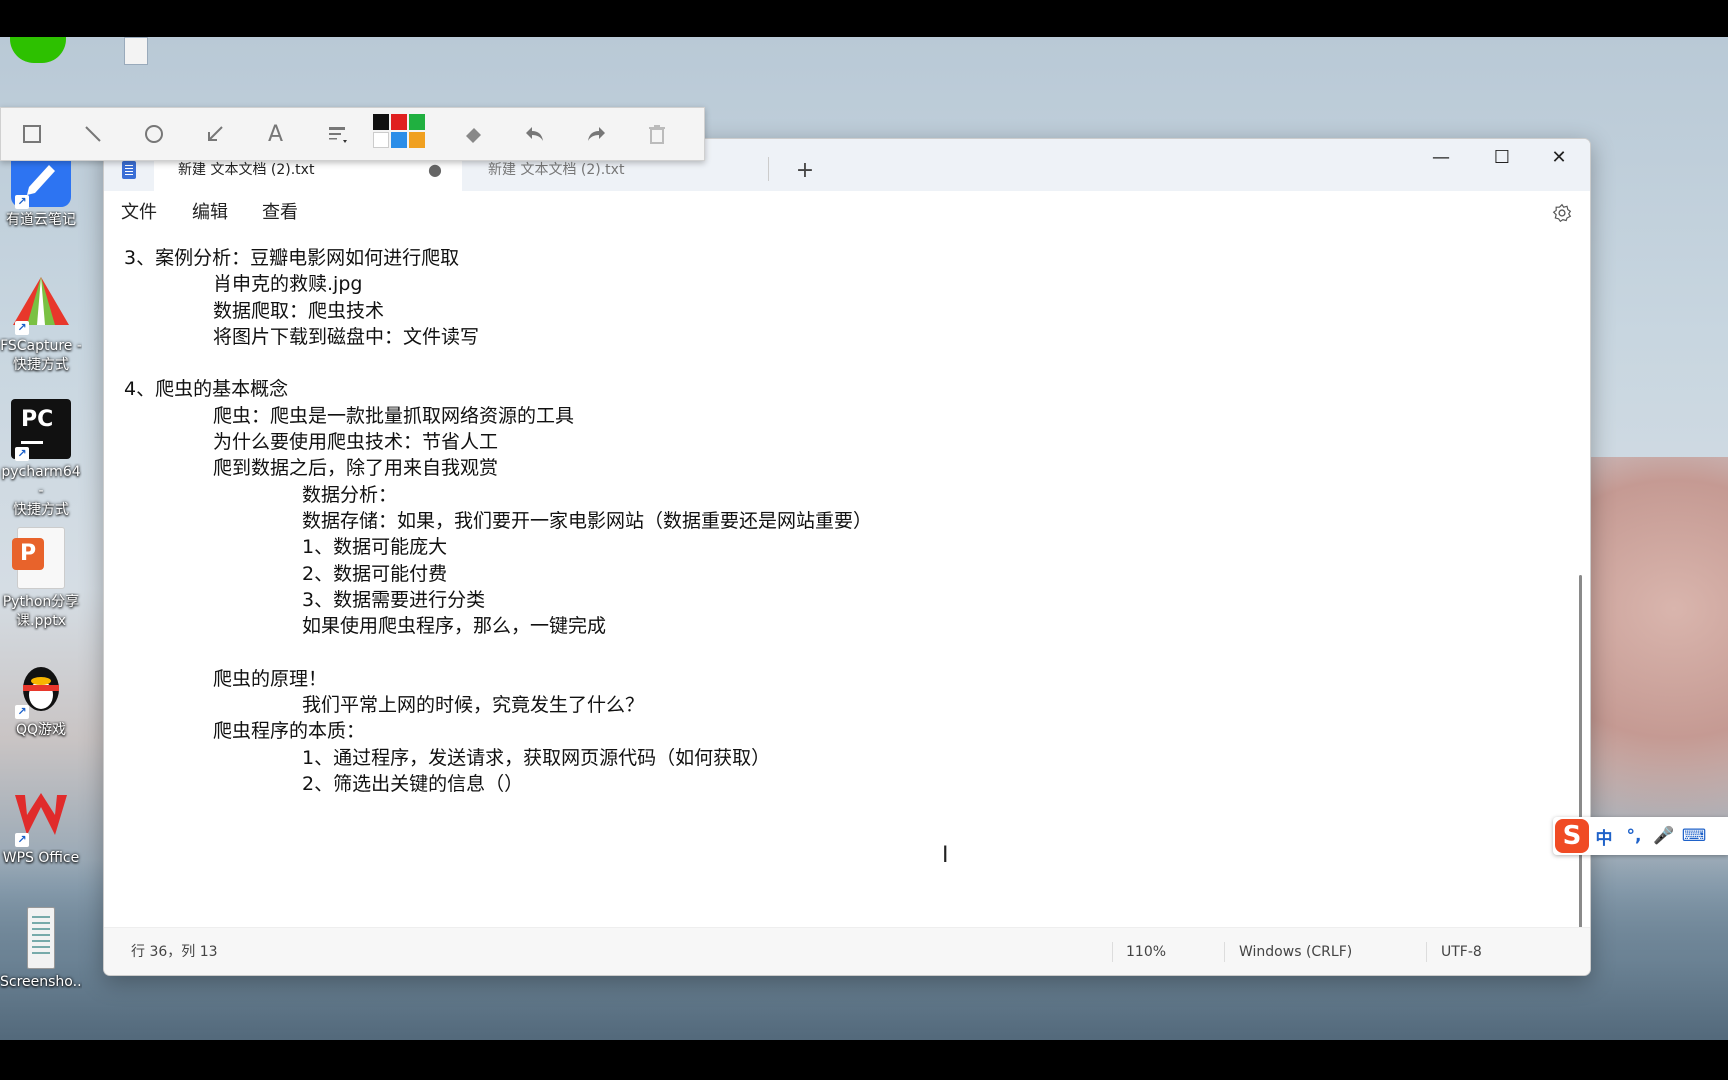  Describe the element at coordinates (454, 626) in the screenshot. I see `editor-line: 如果使用爬虫程序，那么，一键完成` at that location.